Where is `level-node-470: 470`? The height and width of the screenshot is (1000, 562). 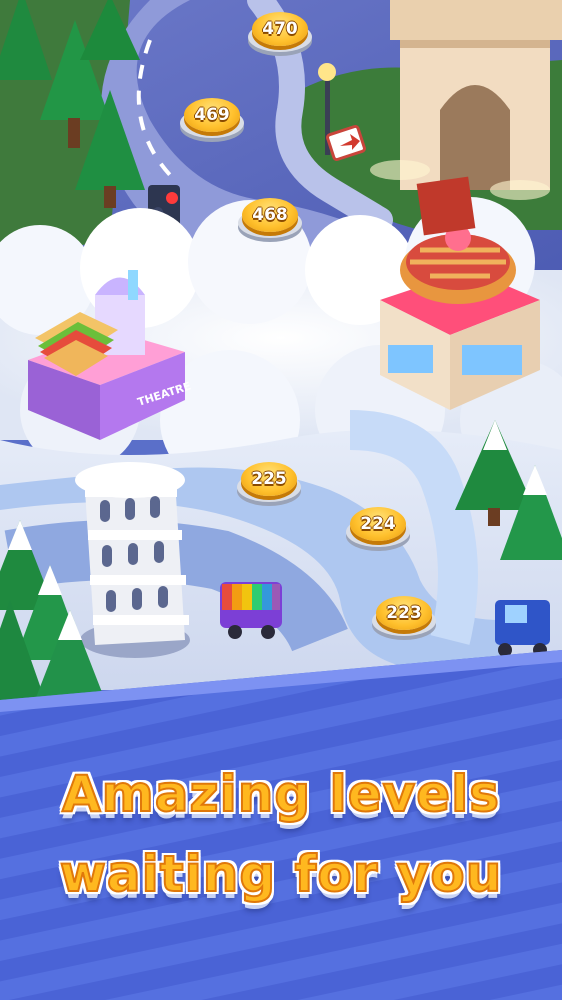 level-node-470: 470 is located at coordinates (280, 34).